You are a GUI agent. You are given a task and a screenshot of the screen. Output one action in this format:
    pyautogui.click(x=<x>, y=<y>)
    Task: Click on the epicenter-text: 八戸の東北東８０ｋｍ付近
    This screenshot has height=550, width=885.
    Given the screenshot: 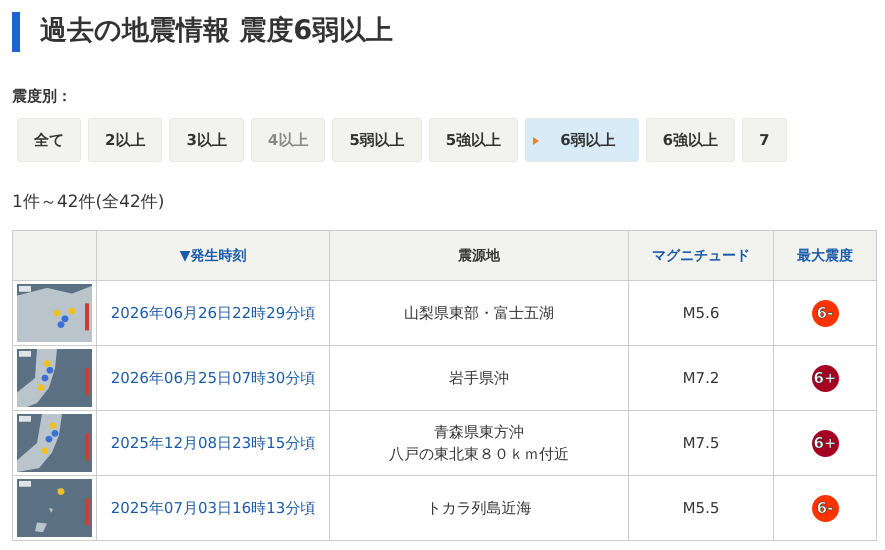 What is the action you would take?
    pyautogui.click(x=479, y=454)
    